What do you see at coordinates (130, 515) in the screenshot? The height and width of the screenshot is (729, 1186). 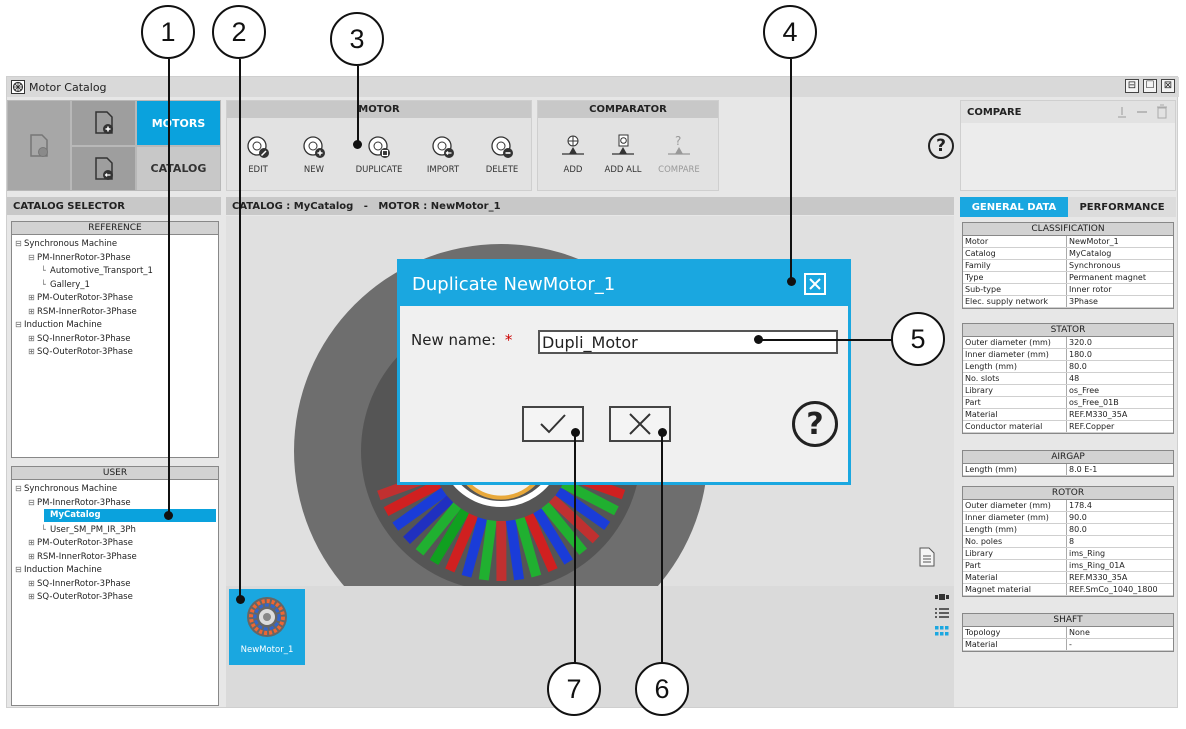 I see `user-tree-item: MyCatalog` at bounding box center [130, 515].